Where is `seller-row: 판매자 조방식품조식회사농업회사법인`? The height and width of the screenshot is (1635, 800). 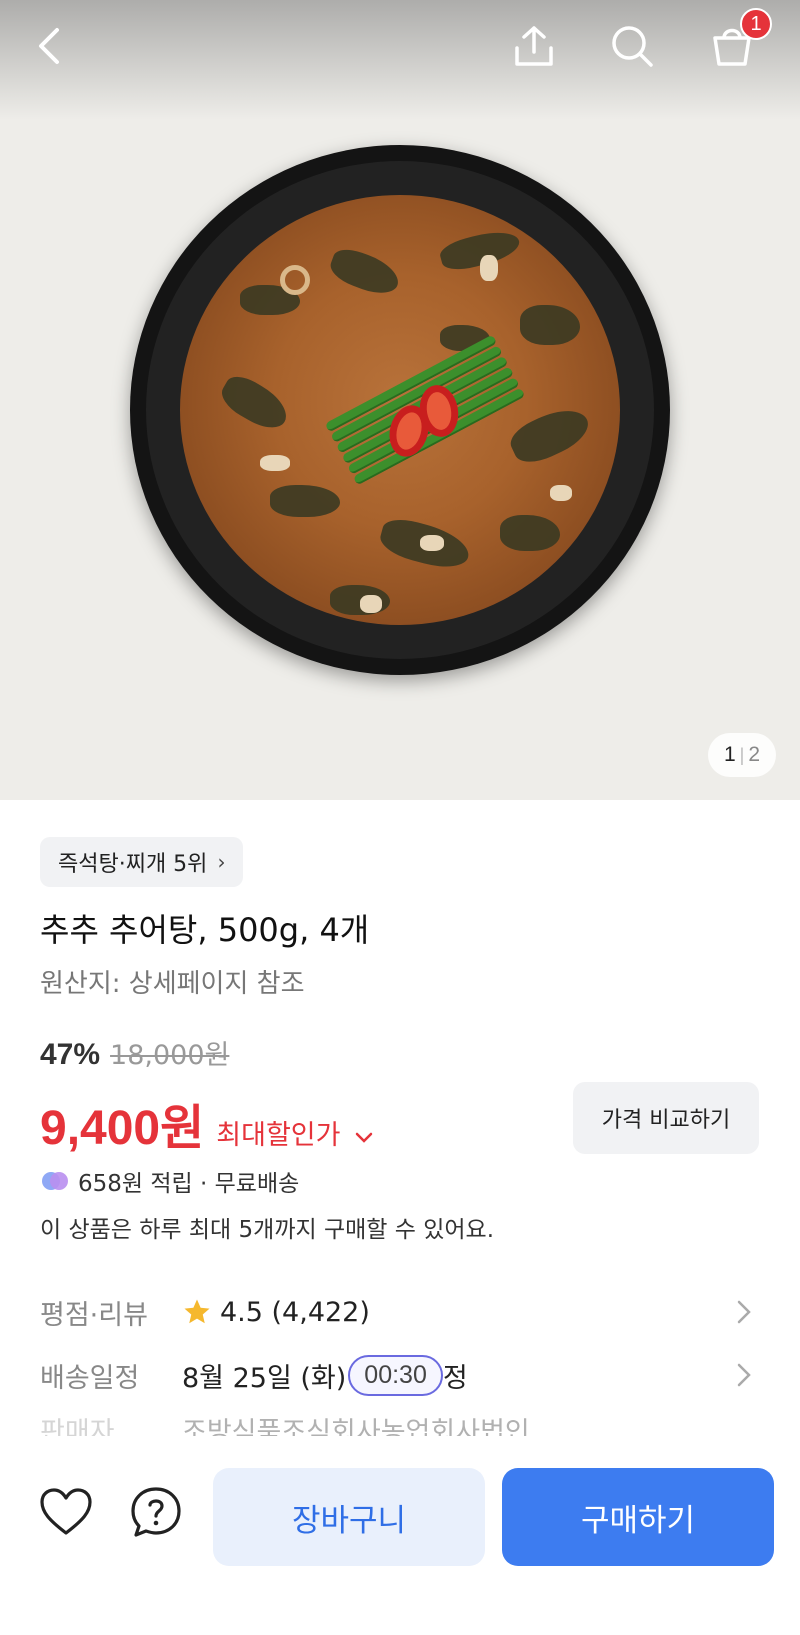 seller-row: 판매자 조방식품조식회사농업회사법인 is located at coordinates (400, 1423).